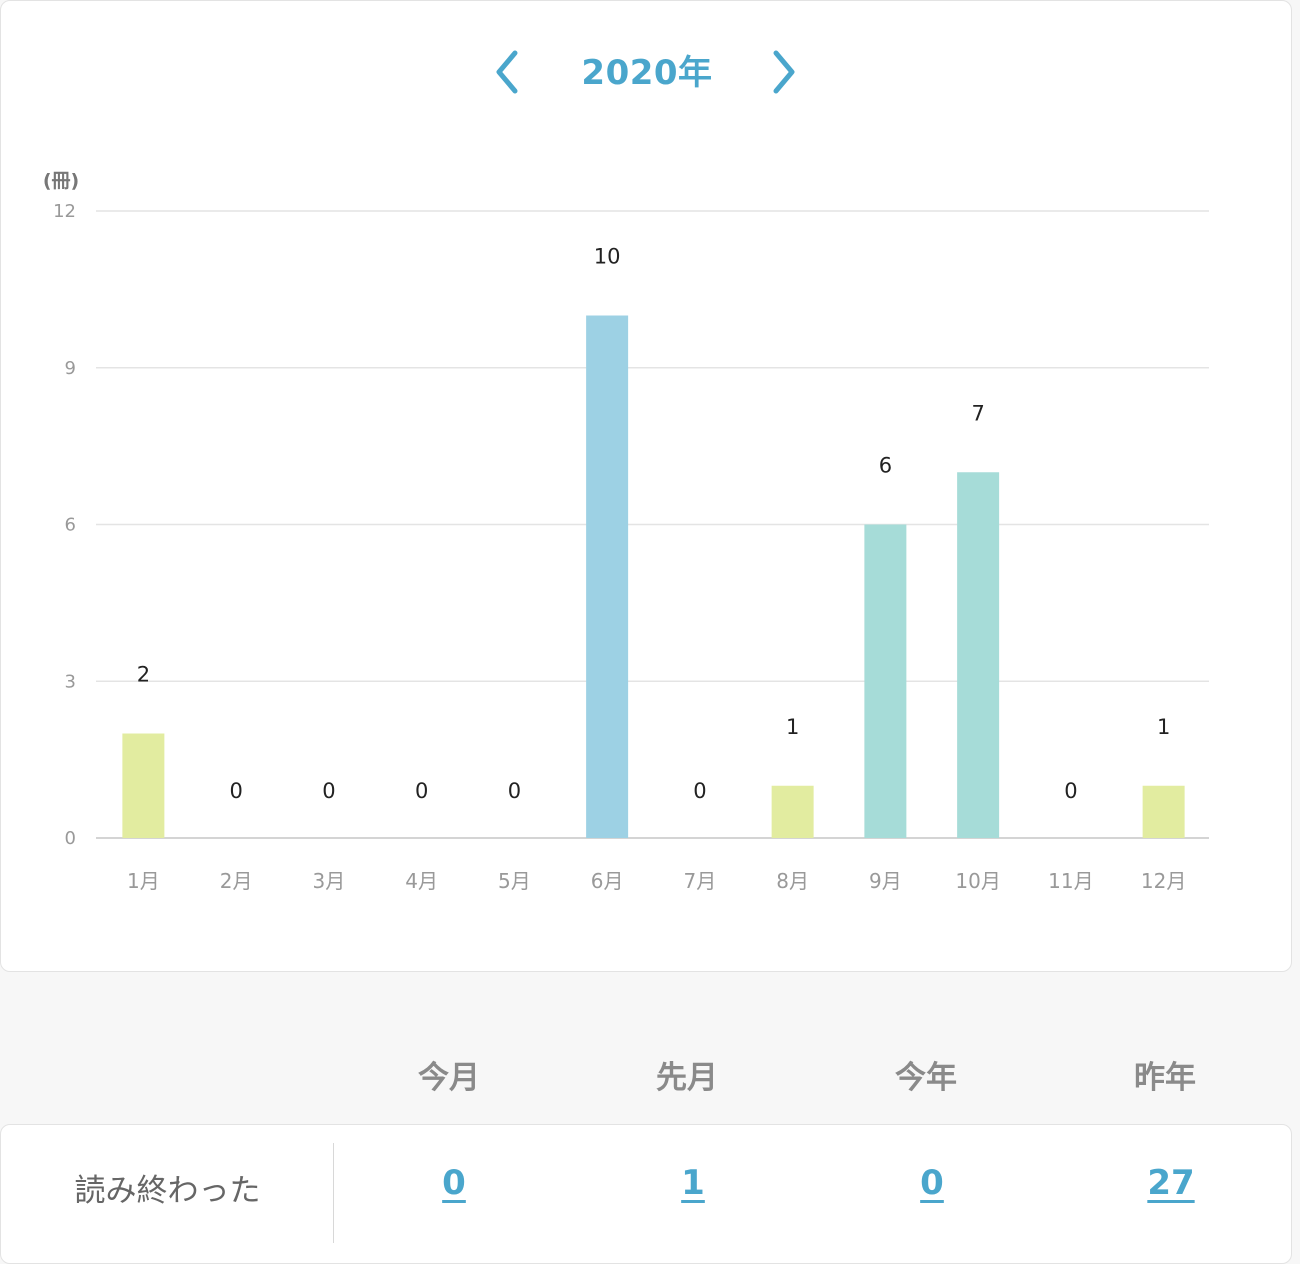 The height and width of the screenshot is (1264, 1300). Describe the element at coordinates (454, 1183) in the screenshot. I see `this-month-count-link: 0` at that location.